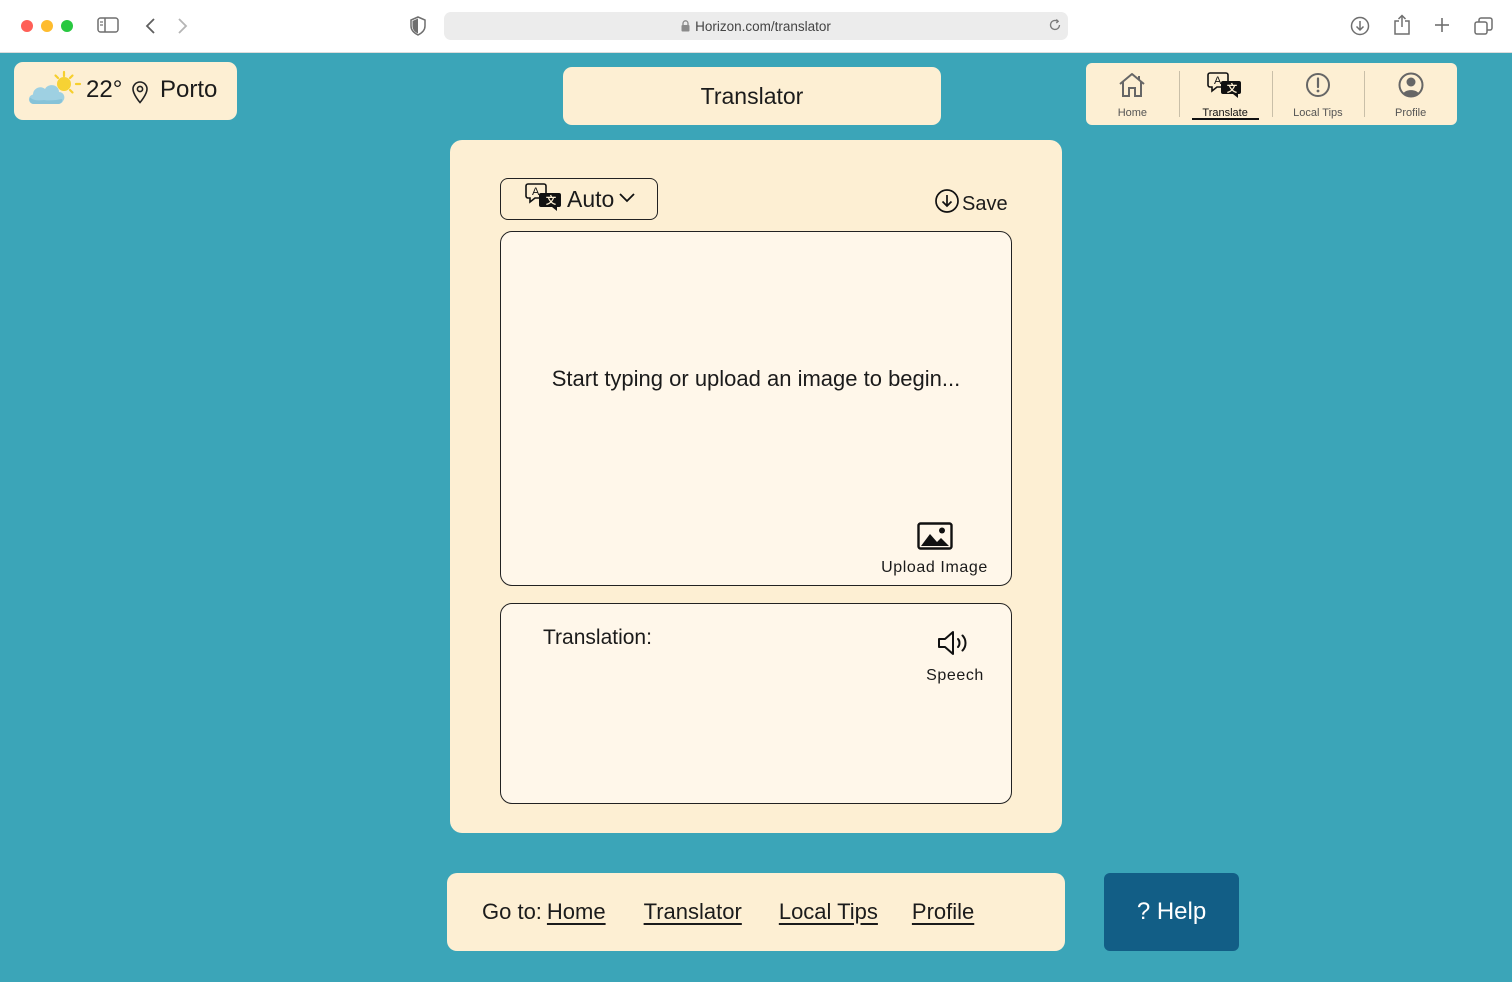 The image size is (1512, 982). I want to click on download-circle-icon, so click(947, 204).